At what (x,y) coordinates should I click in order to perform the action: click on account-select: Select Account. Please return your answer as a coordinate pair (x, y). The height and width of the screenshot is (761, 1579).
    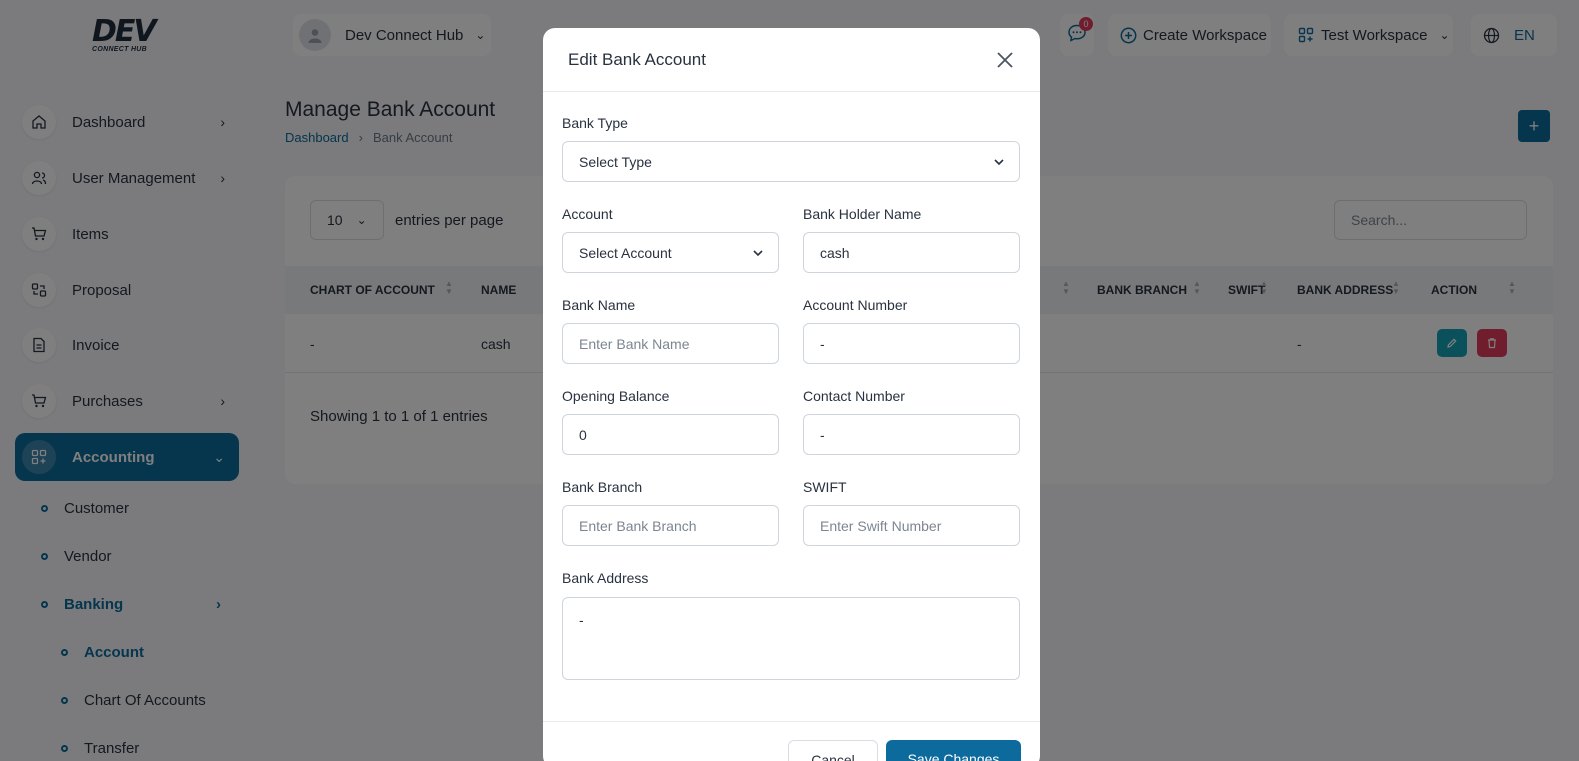
    Looking at the image, I should click on (670, 252).